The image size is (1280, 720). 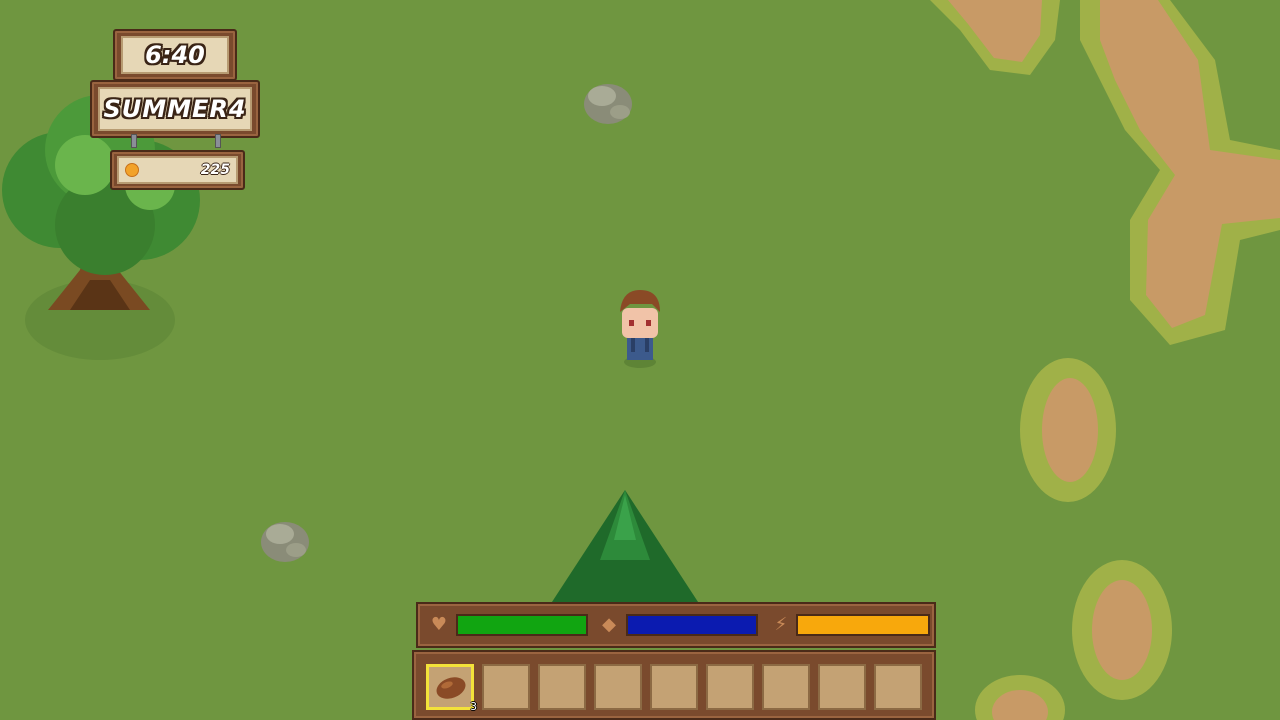 I want to click on item-count: 3, so click(x=473, y=706).